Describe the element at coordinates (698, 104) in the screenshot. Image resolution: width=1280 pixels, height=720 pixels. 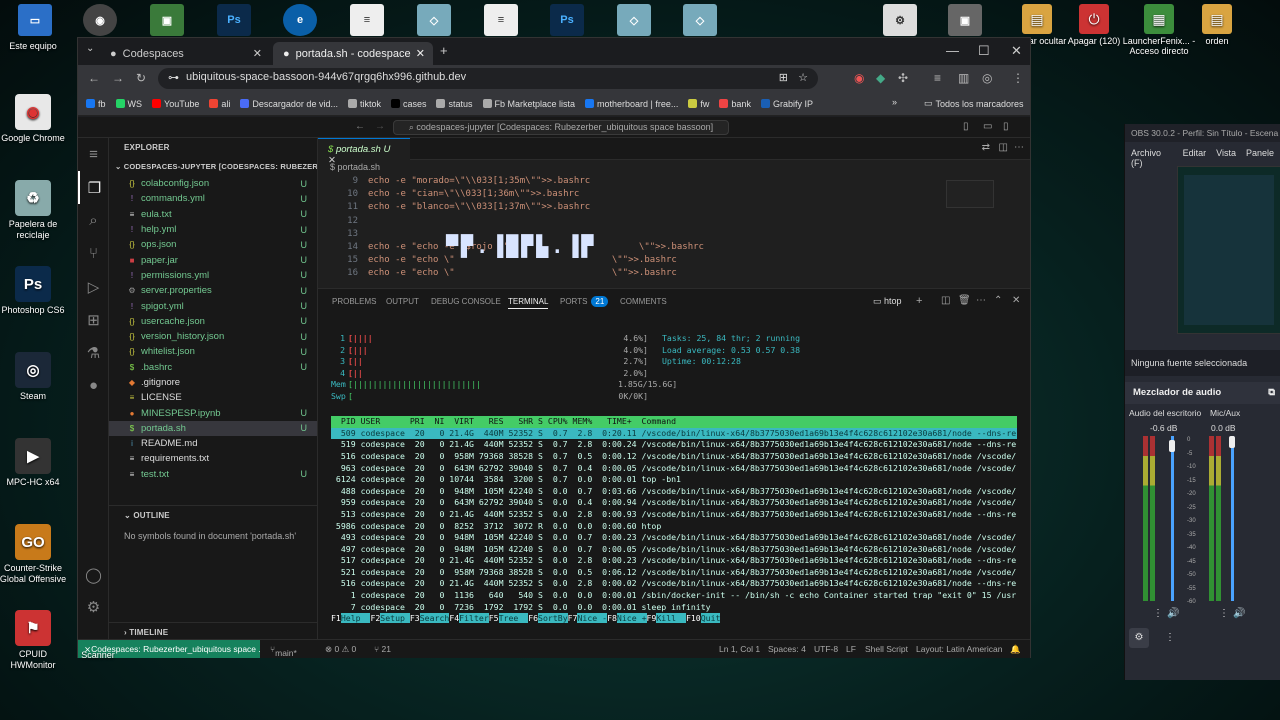
I see `bookmark-item: fw` at that location.